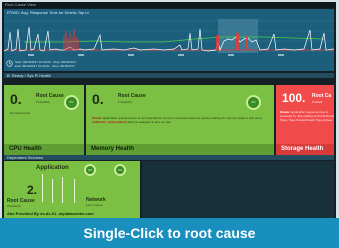  Describe the element at coordinates (44, 149) in the screenshot. I see `cpu-health-label: CPU Health` at that location.